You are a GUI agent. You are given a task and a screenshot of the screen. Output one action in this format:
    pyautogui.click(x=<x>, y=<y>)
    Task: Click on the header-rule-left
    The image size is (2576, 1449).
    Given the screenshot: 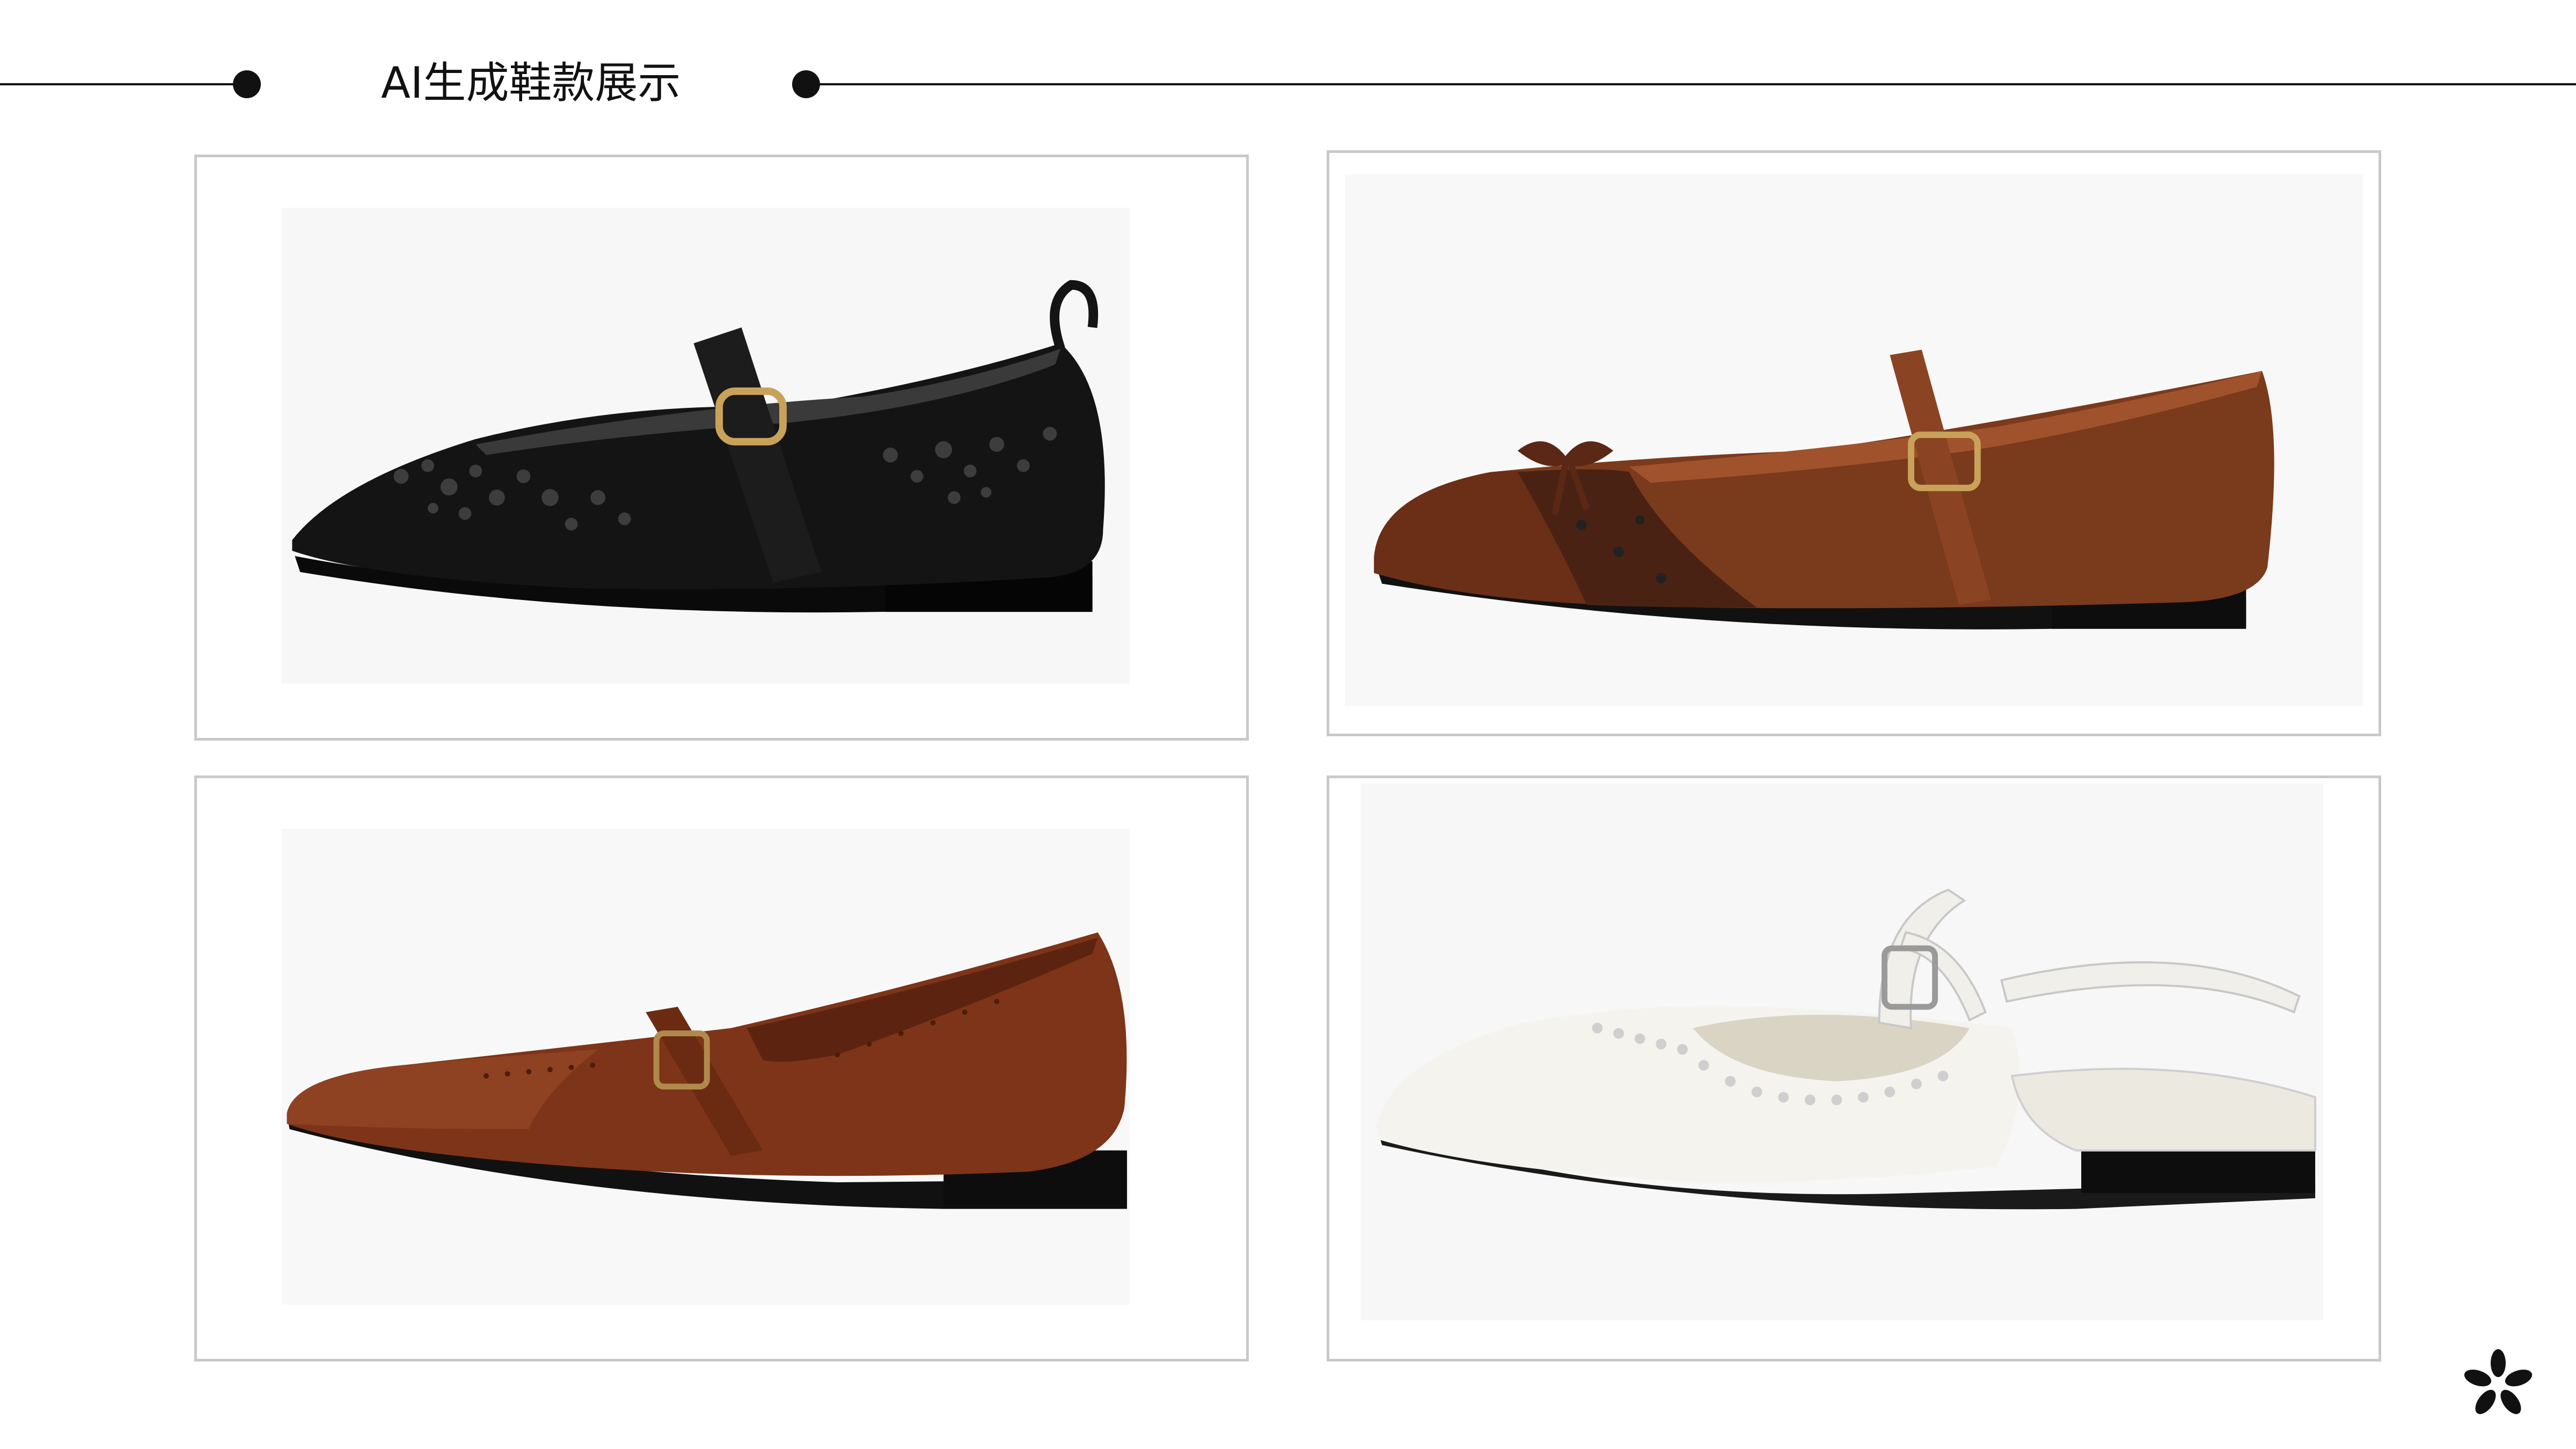 What is the action you would take?
    pyautogui.click(x=118, y=84)
    